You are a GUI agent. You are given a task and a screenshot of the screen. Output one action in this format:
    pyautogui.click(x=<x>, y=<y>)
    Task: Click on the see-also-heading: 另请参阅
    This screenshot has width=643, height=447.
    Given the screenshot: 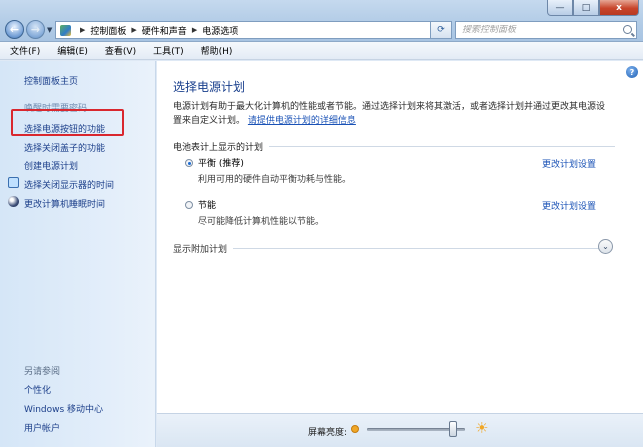 What is the action you would take?
    pyautogui.click(x=42, y=372)
    